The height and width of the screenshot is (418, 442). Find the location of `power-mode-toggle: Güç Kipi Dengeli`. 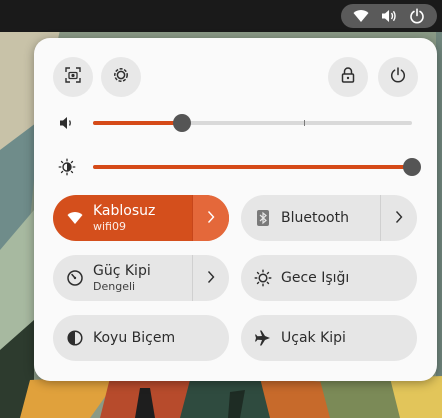

power-mode-toggle: Güç Kipi Dengeli is located at coordinates (123, 278).